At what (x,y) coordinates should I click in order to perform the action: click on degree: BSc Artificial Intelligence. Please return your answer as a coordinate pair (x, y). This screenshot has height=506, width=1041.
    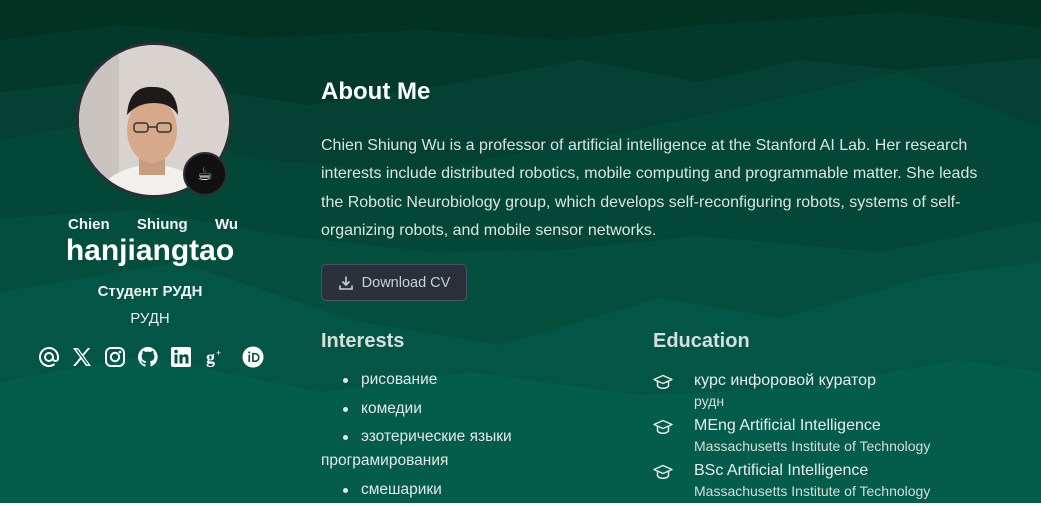
    Looking at the image, I should click on (781, 470).